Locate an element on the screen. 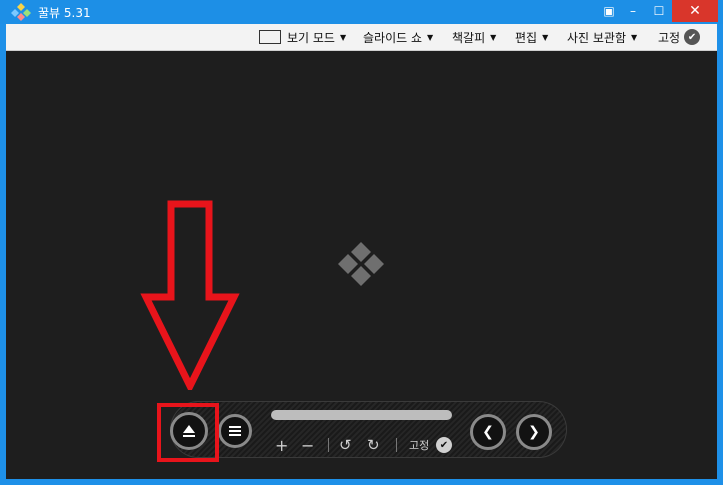 This screenshot has width=723, height=485. check-circle-icon: ✔ is located at coordinates (692, 37).